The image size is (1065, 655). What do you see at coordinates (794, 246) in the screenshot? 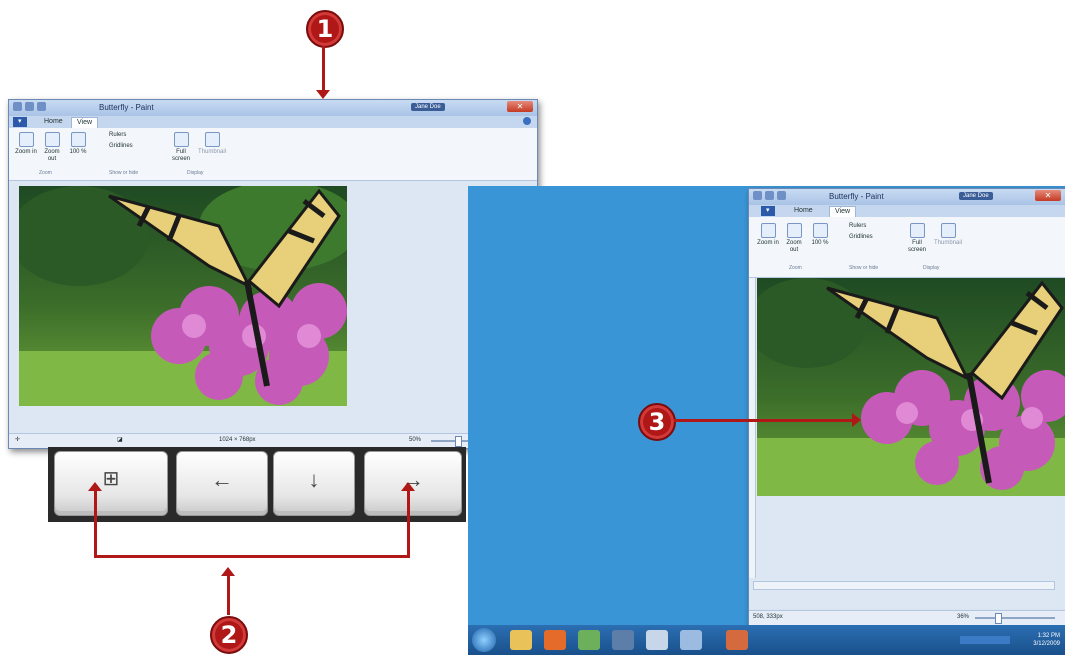
I see `zoom-out-label-right: Zoom out` at bounding box center [794, 246].